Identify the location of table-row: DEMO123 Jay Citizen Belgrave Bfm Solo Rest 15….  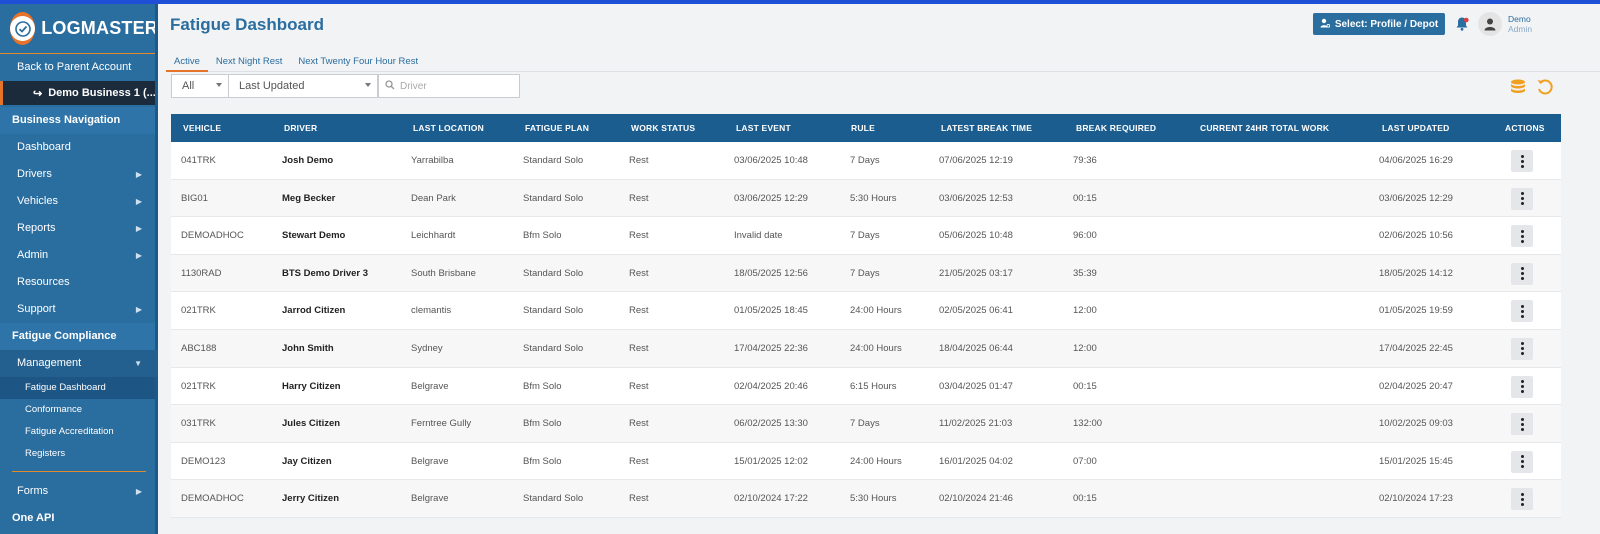
(866, 461).